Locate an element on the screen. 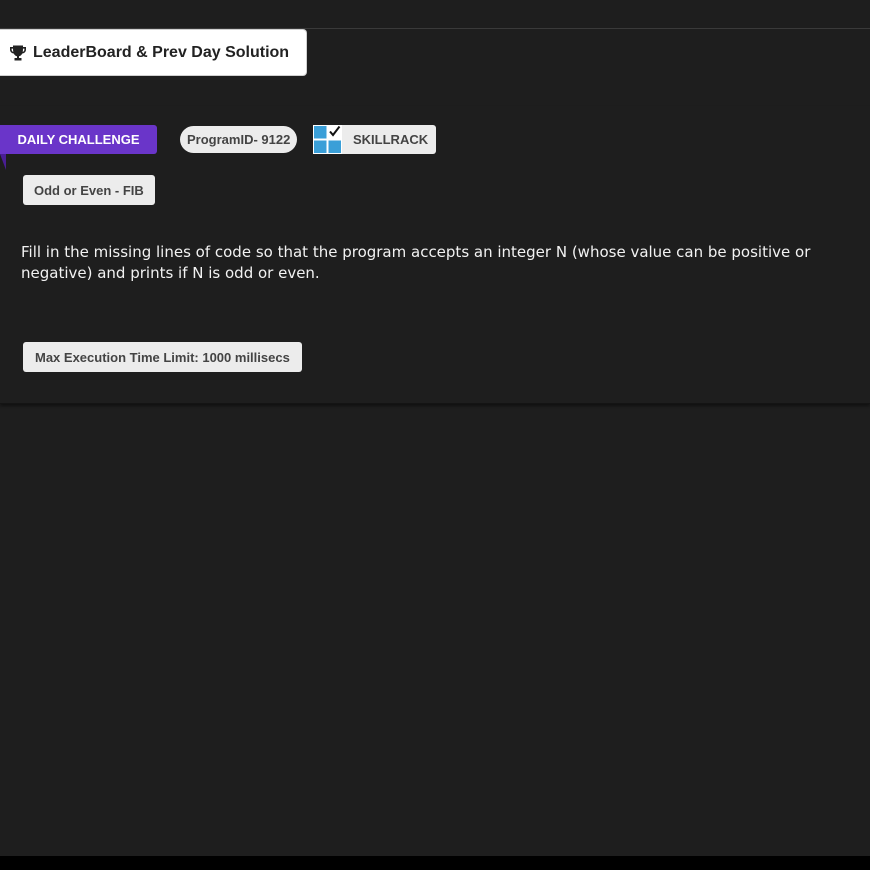 This screenshot has width=870, height=870. time-limit-badge: Max Execution Time Limit: 1000 millisecs is located at coordinates (162, 357).